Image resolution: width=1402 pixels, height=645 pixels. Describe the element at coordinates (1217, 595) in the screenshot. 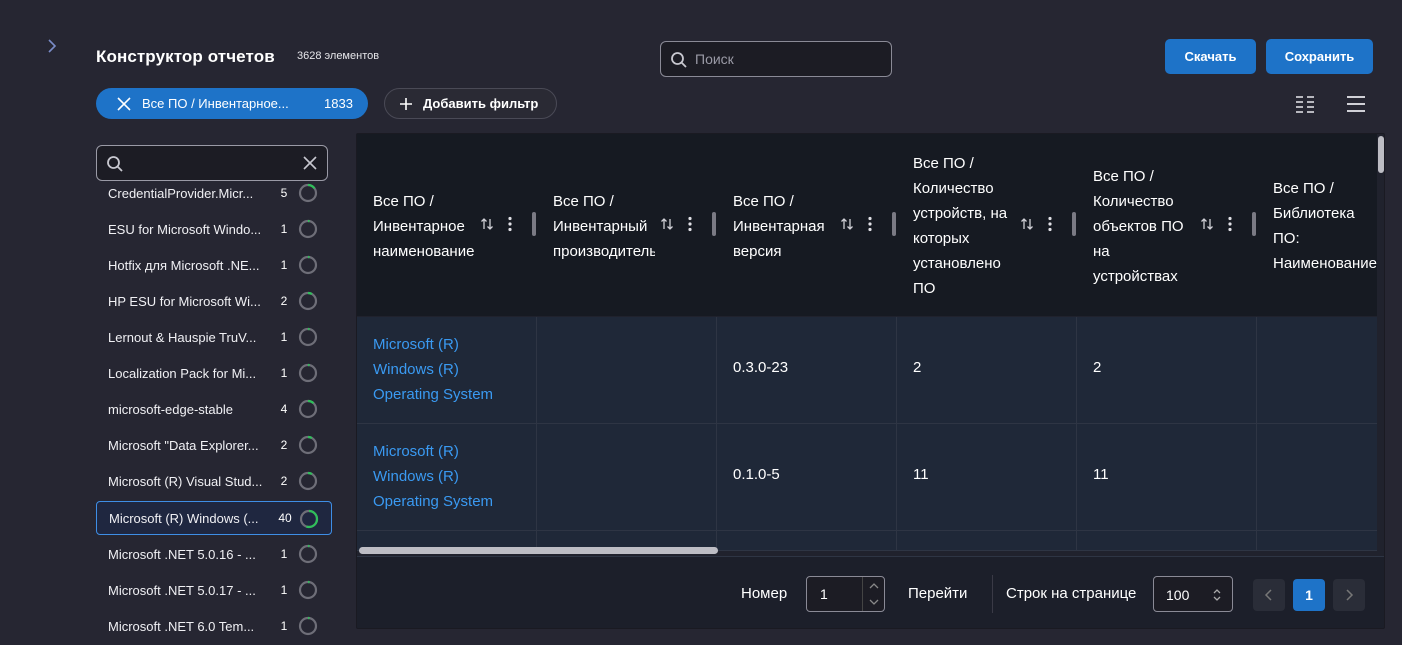

I see `select-updown-icon` at that location.